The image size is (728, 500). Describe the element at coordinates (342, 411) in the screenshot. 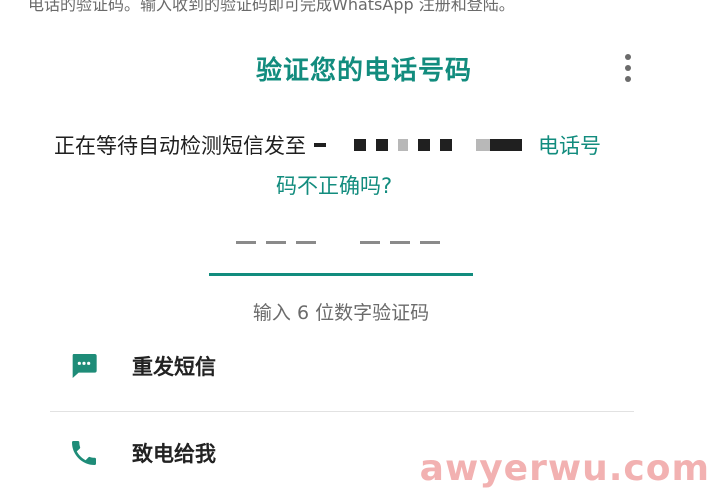

I see `divider` at that location.